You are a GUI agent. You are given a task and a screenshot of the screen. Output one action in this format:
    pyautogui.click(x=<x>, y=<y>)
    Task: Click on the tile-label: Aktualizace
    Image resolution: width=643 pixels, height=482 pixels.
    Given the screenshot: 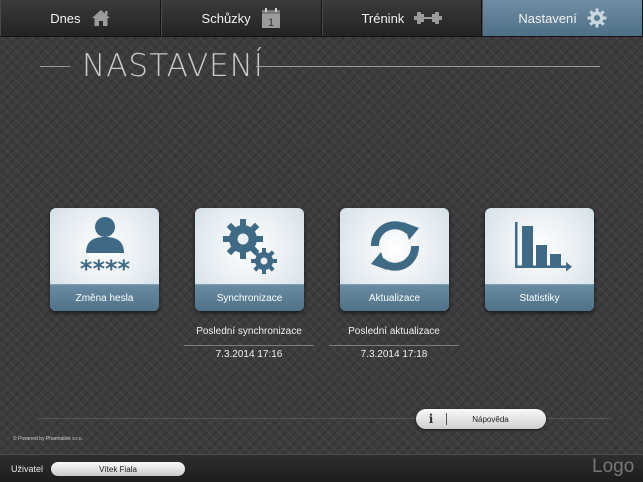 What is the action you would take?
    pyautogui.click(x=394, y=297)
    